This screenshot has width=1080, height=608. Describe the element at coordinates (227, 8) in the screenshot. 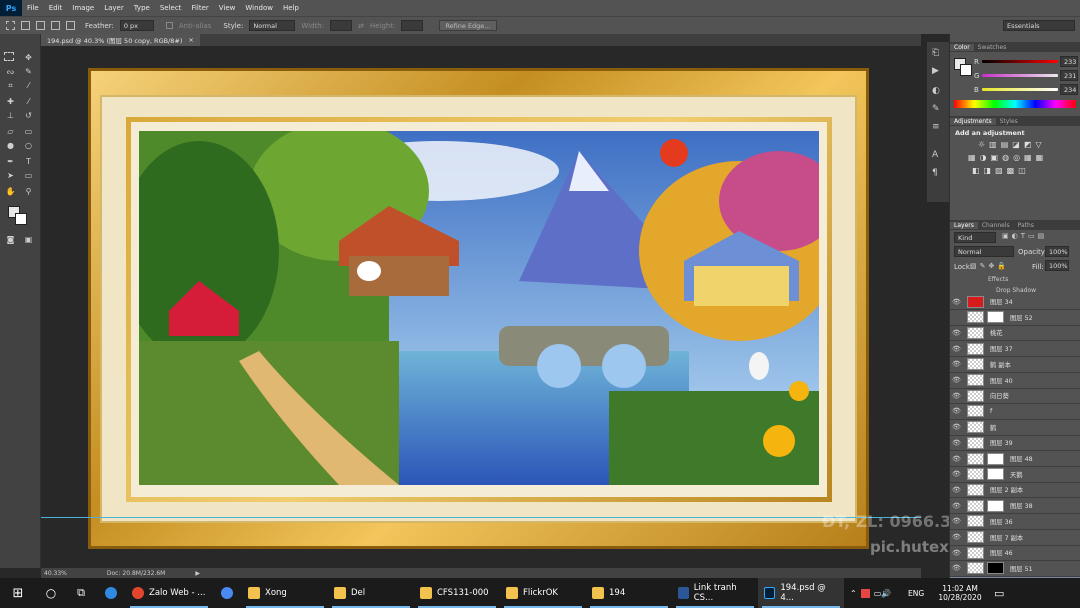

I see `menu-view: View` at that location.